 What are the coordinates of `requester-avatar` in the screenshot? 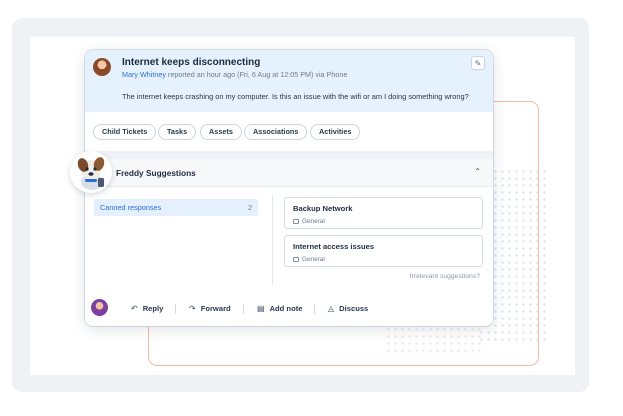 It's located at (102, 67).